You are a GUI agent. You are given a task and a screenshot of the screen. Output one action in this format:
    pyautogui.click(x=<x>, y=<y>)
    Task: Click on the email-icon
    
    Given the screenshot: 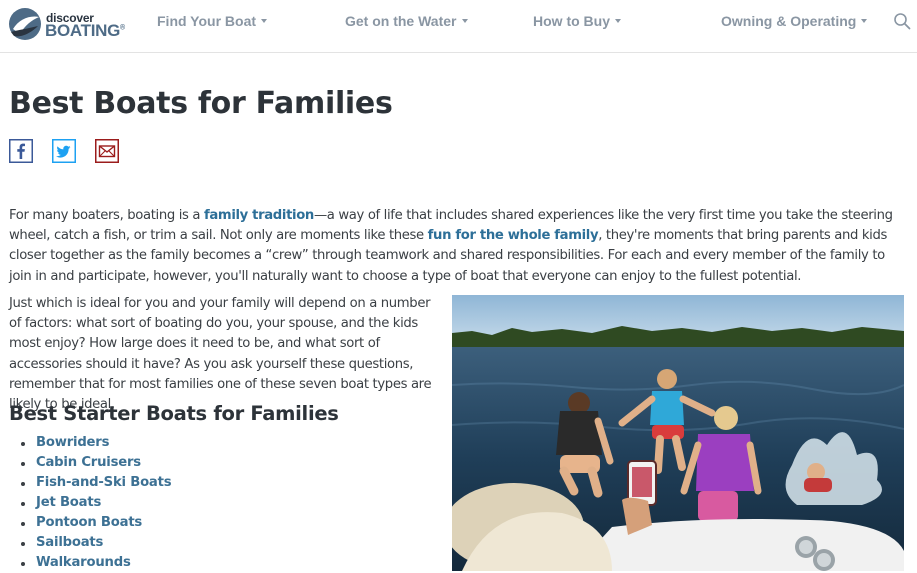 What is the action you would take?
    pyautogui.click(x=107, y=151)
    